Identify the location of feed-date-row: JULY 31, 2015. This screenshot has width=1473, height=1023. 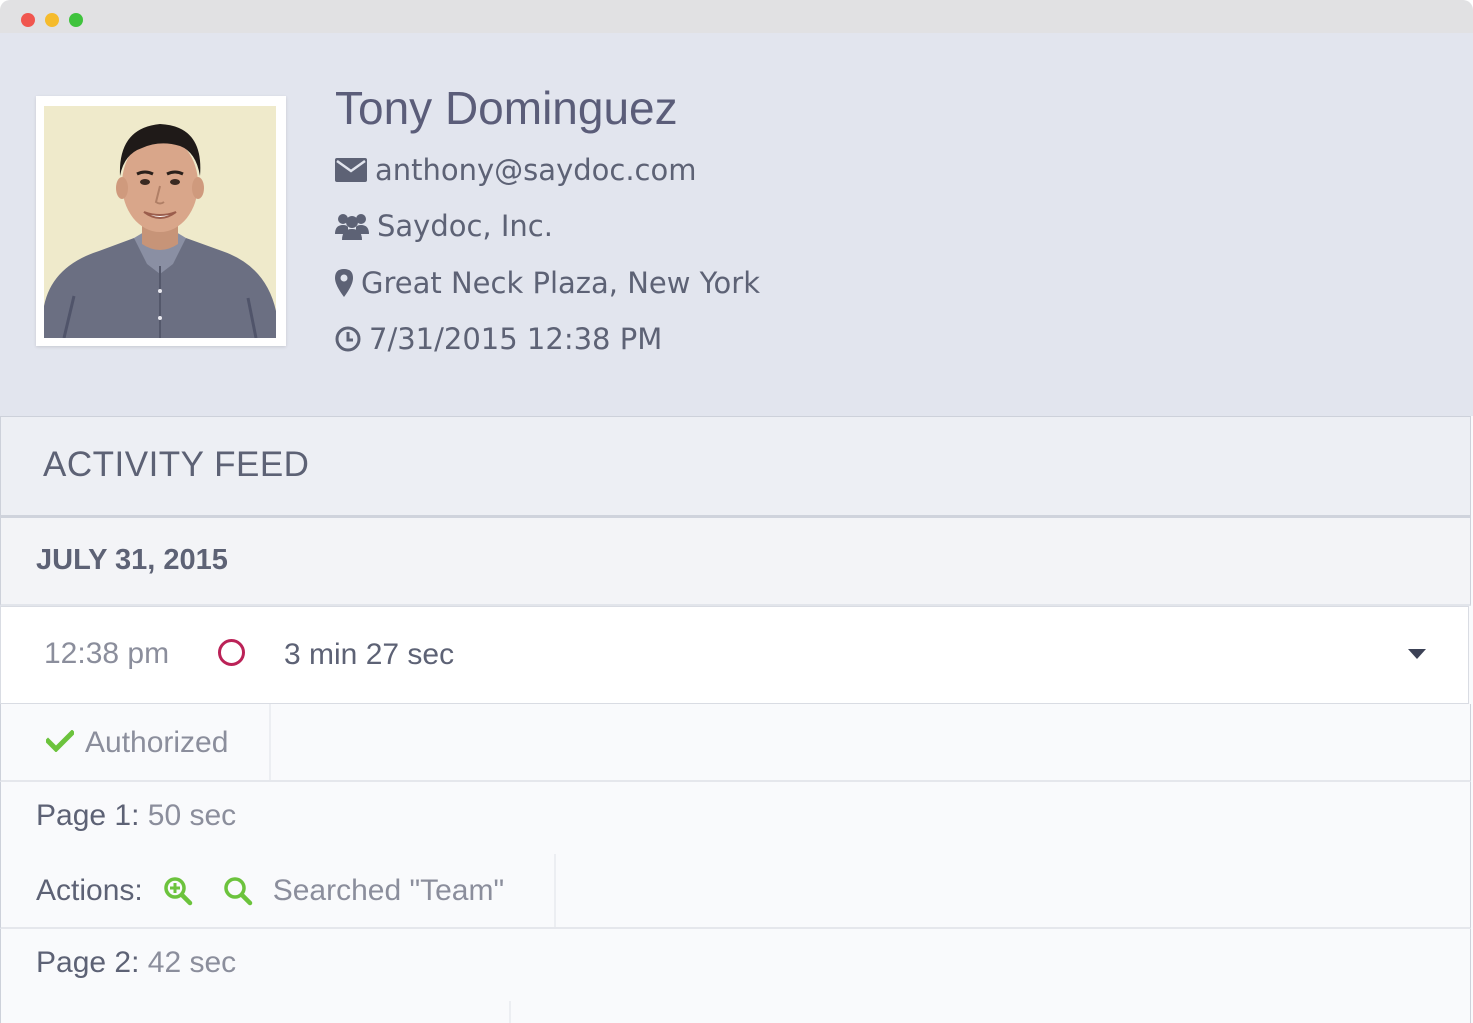
(735, 562).